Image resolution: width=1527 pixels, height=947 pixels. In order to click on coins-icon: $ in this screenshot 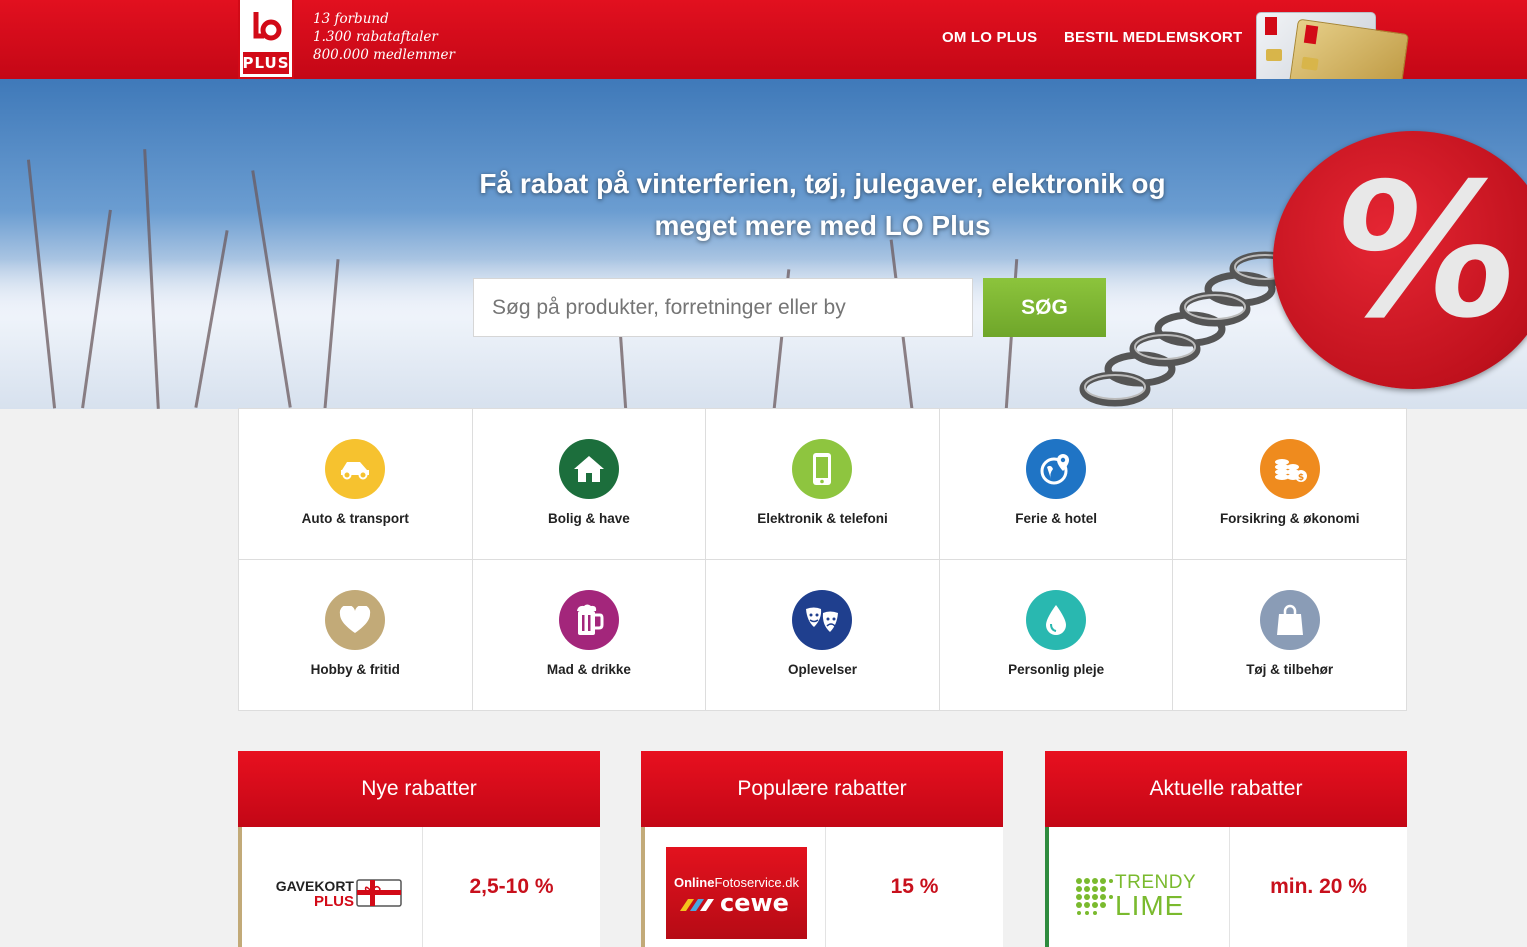, I will do `click(1289, 469)`.